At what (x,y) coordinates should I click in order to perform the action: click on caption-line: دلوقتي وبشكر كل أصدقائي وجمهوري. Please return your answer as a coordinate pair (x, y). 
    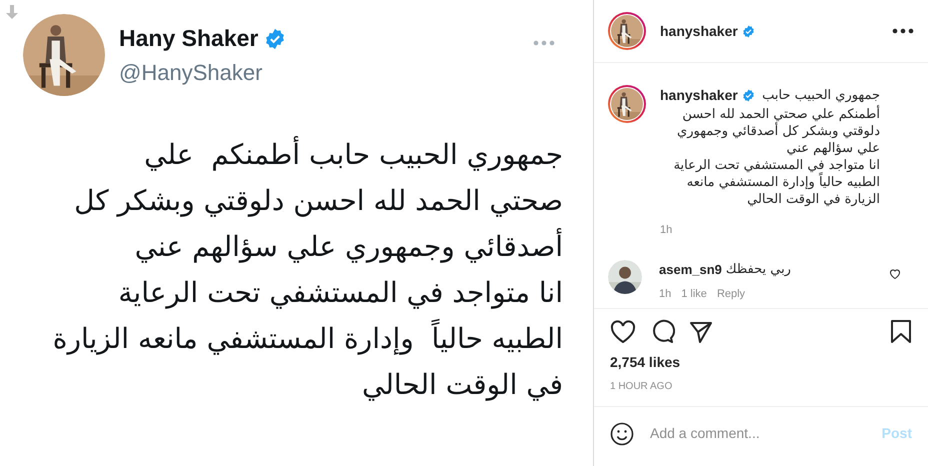
    Looking at the image, I should click on (778, 131).